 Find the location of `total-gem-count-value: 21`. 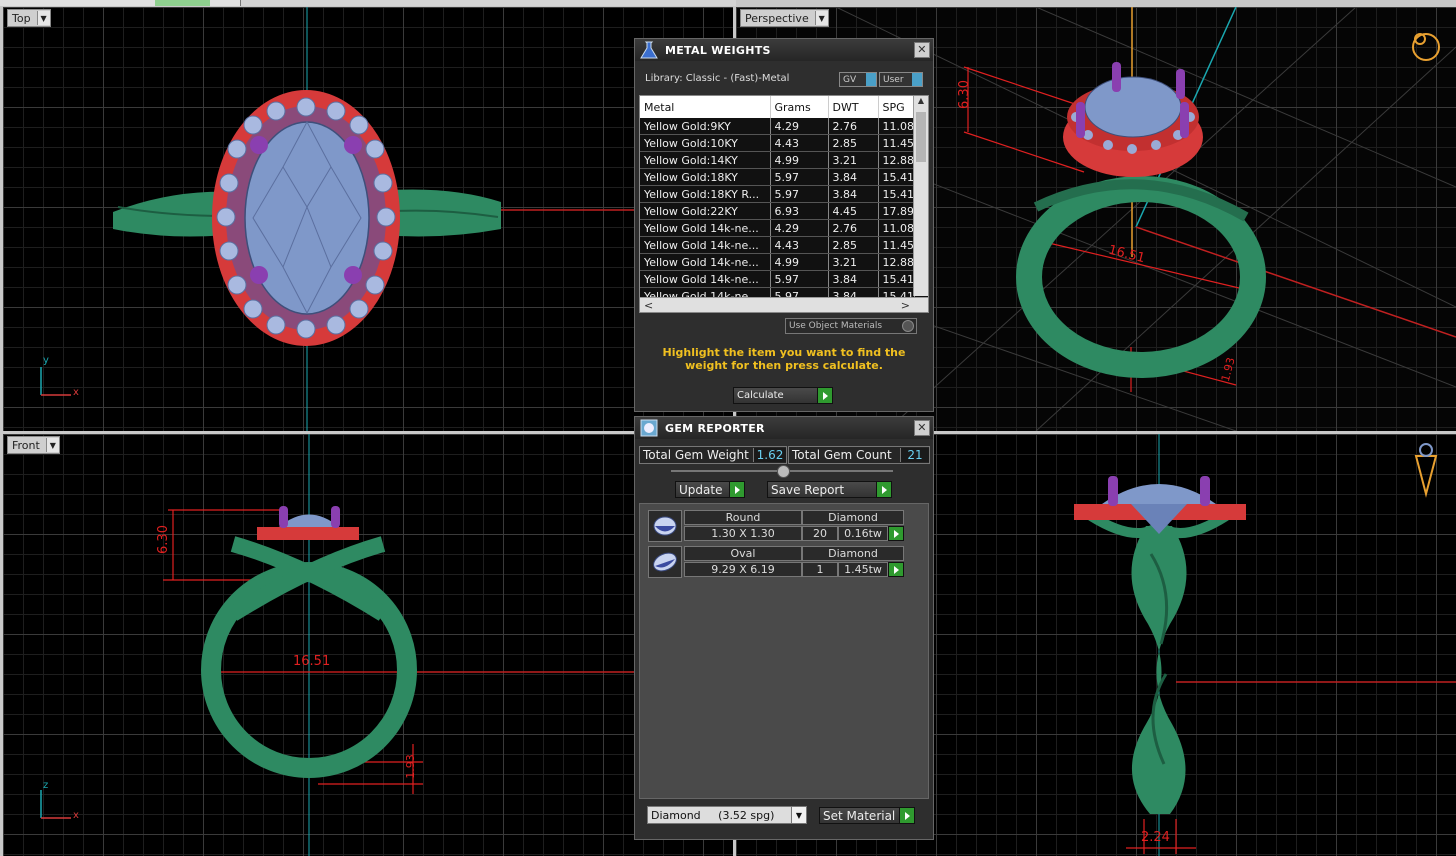

total-gem-count-value: 21 is located at coordinates (914, 455).